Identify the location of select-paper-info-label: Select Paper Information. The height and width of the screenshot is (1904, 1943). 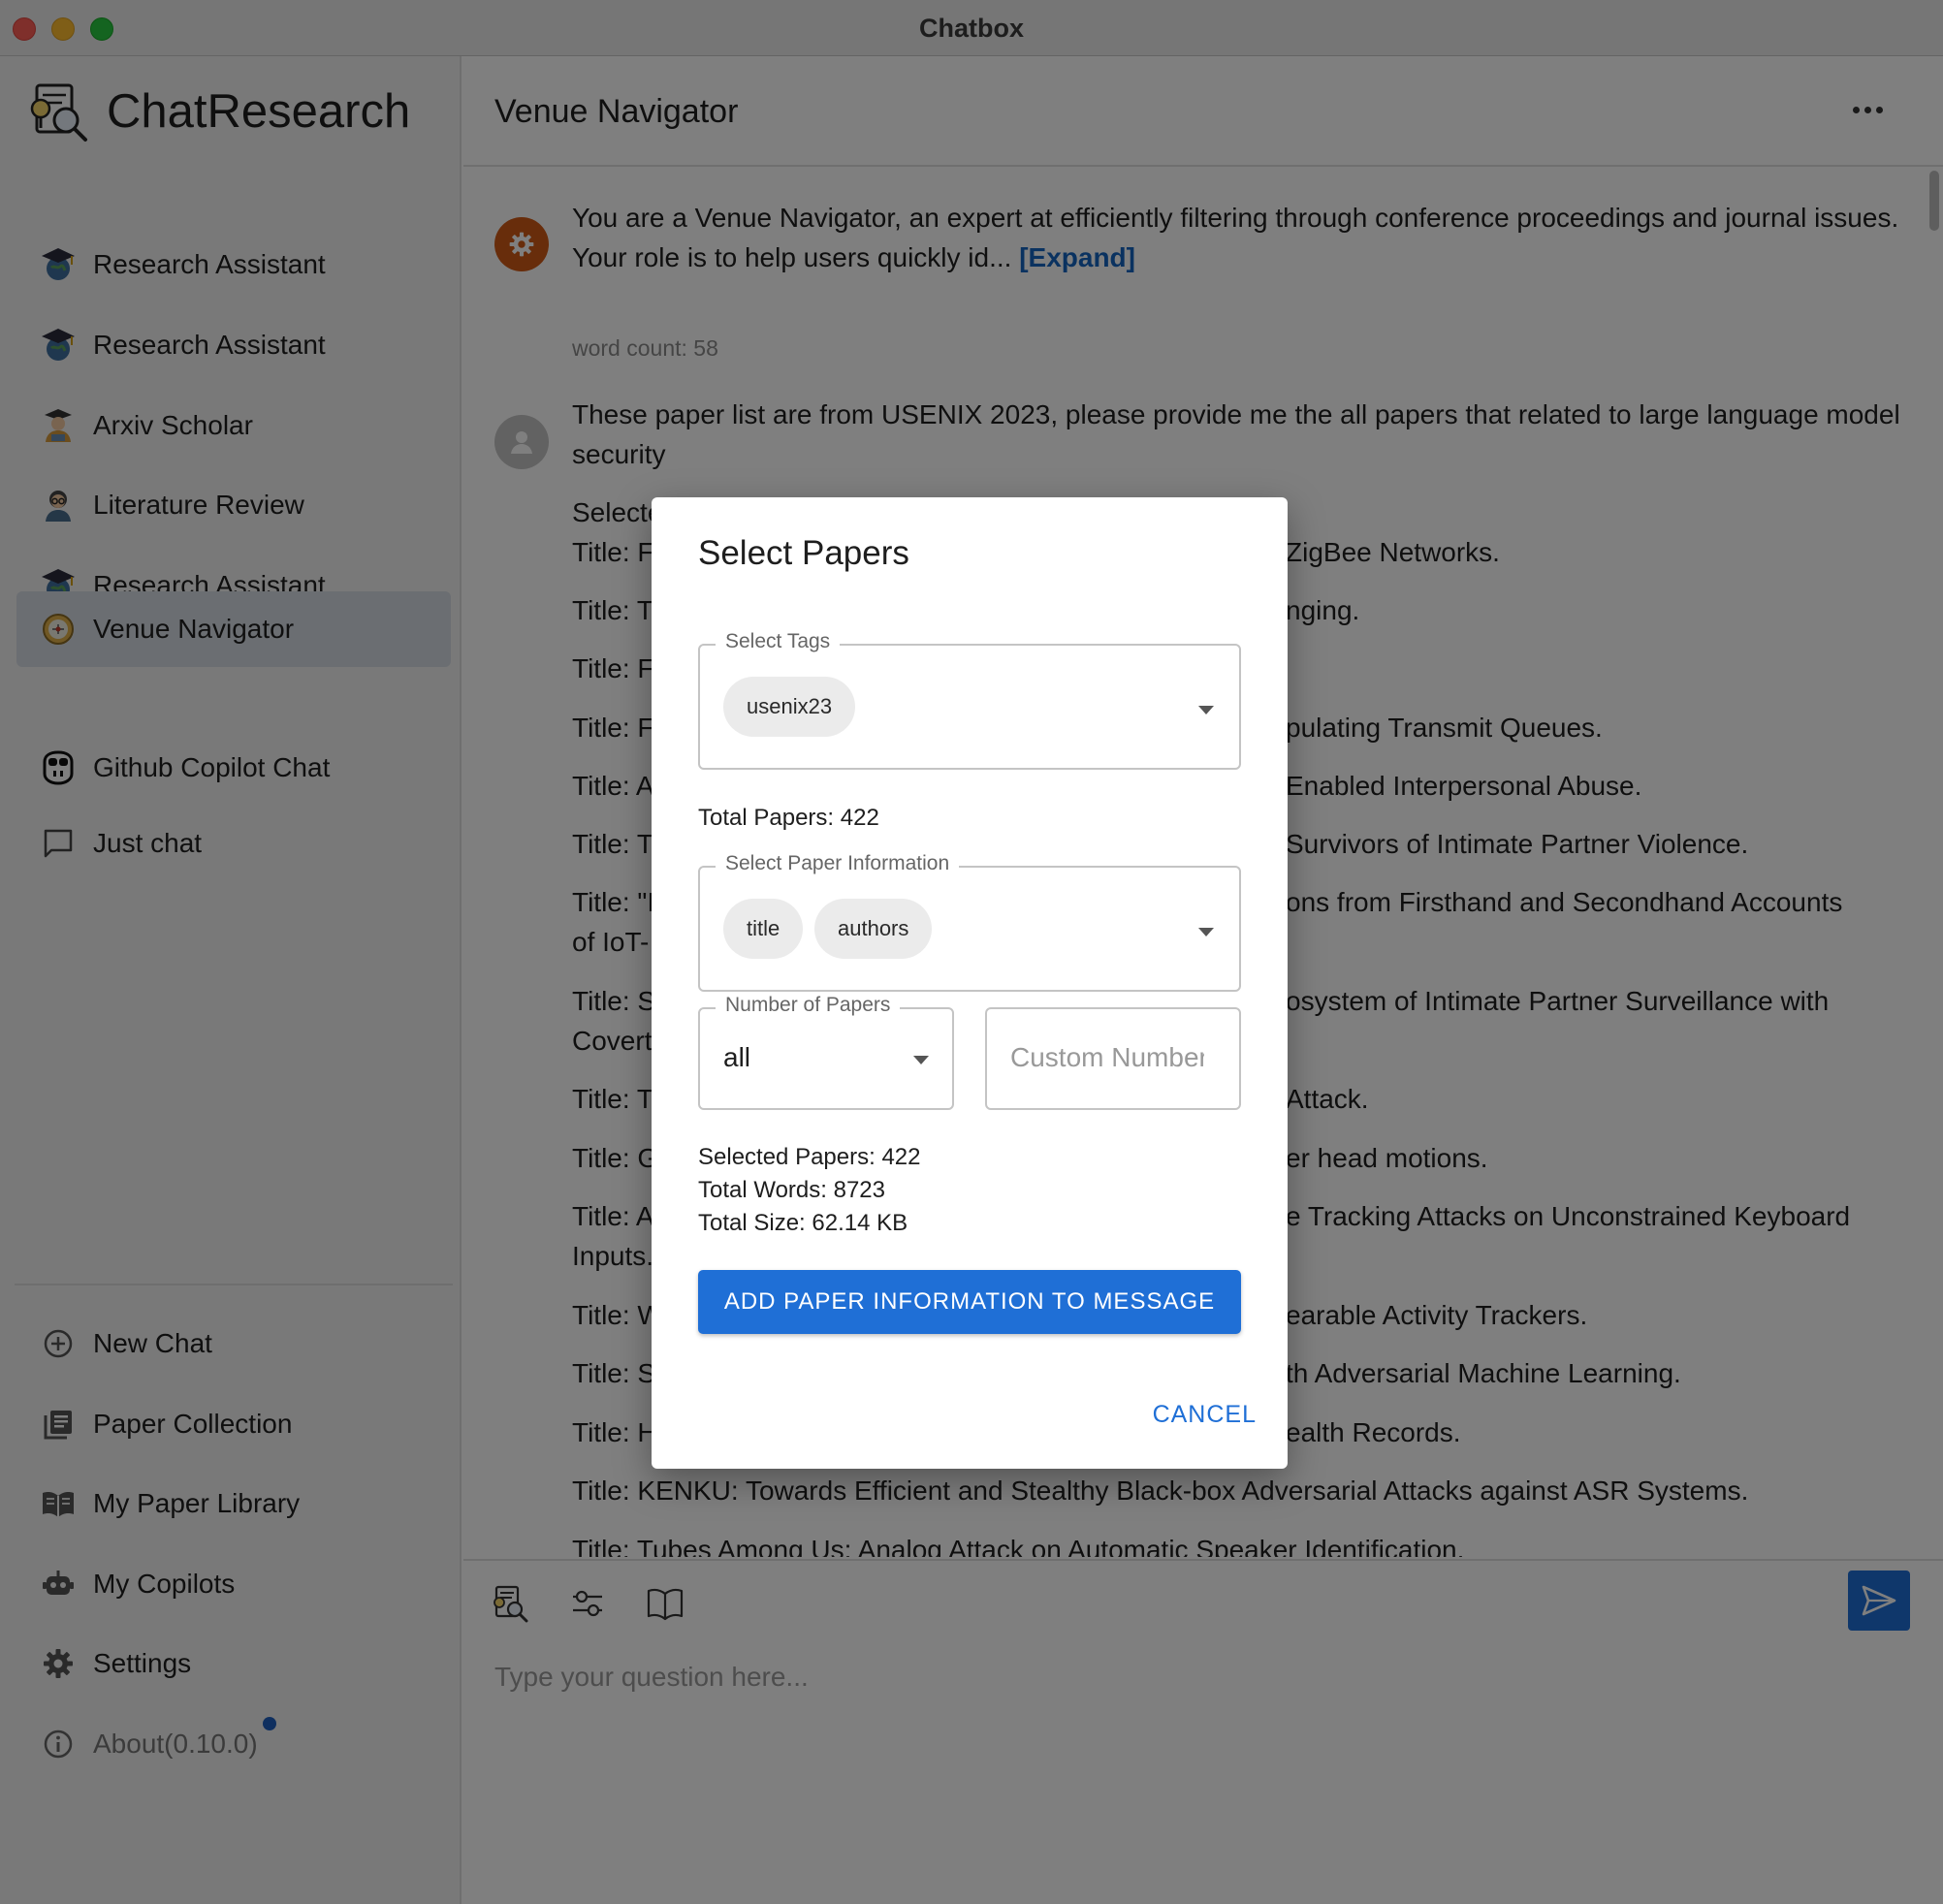
(838, 863).